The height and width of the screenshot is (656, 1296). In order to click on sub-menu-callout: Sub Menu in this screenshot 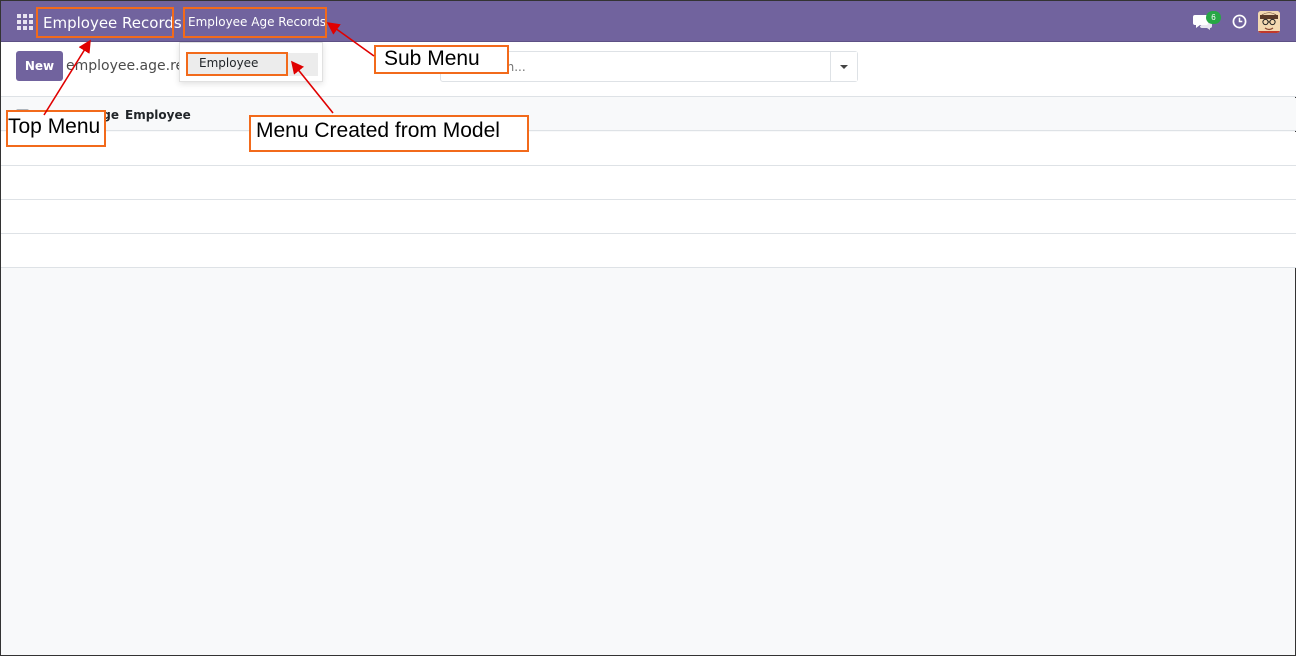, I will do `click(441, 59)`.